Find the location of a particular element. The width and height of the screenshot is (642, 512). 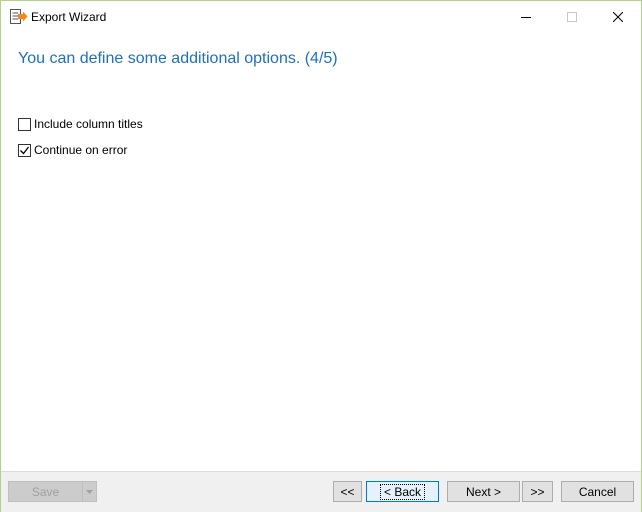

cancel-button-label: Cancel is located at coordinates (597, 491).